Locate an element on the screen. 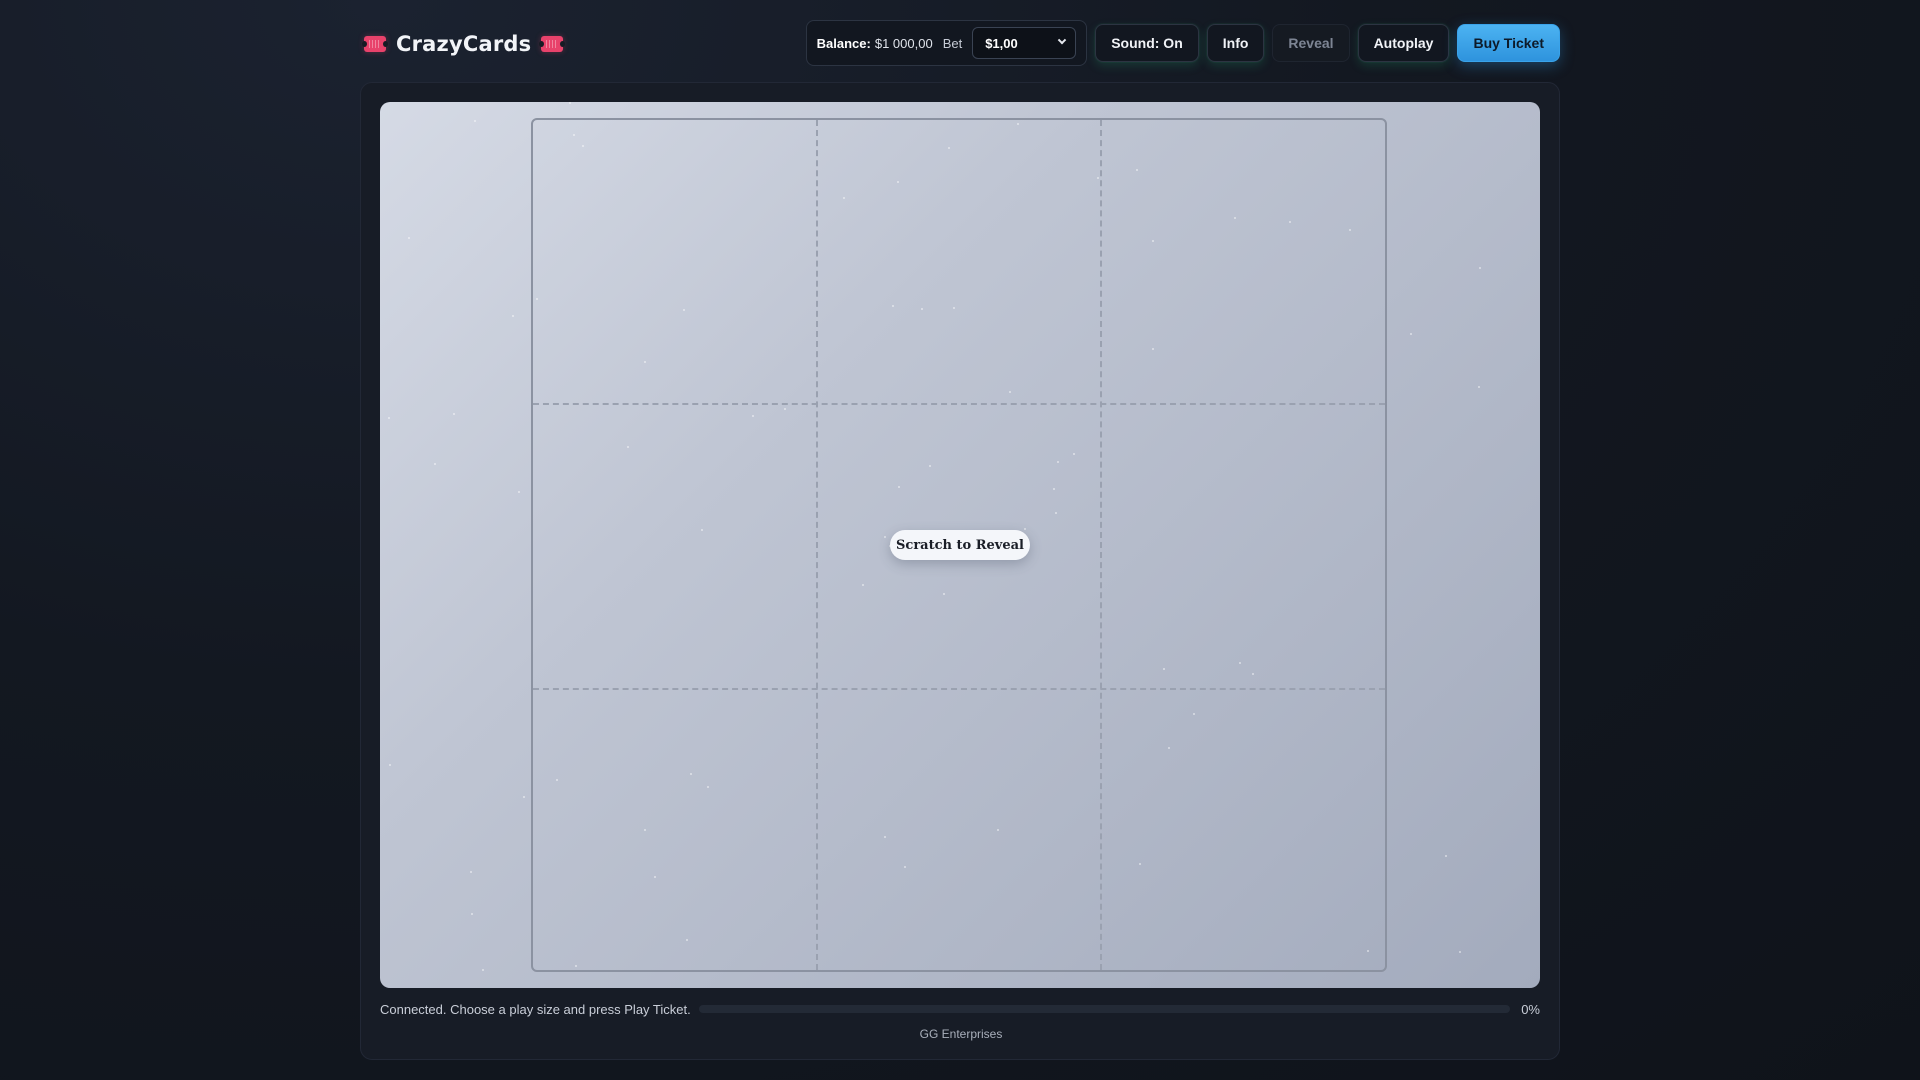  brand: CrazyCards is located at coordinates (464, 44).